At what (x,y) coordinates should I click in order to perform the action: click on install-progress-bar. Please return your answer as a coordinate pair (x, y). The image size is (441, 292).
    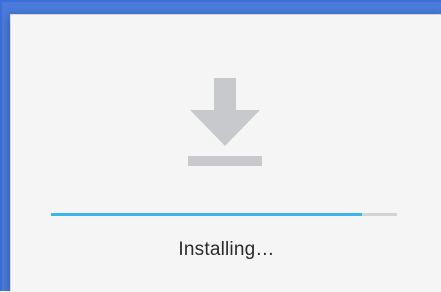
    Looking at the image, I should click on (224, 214).